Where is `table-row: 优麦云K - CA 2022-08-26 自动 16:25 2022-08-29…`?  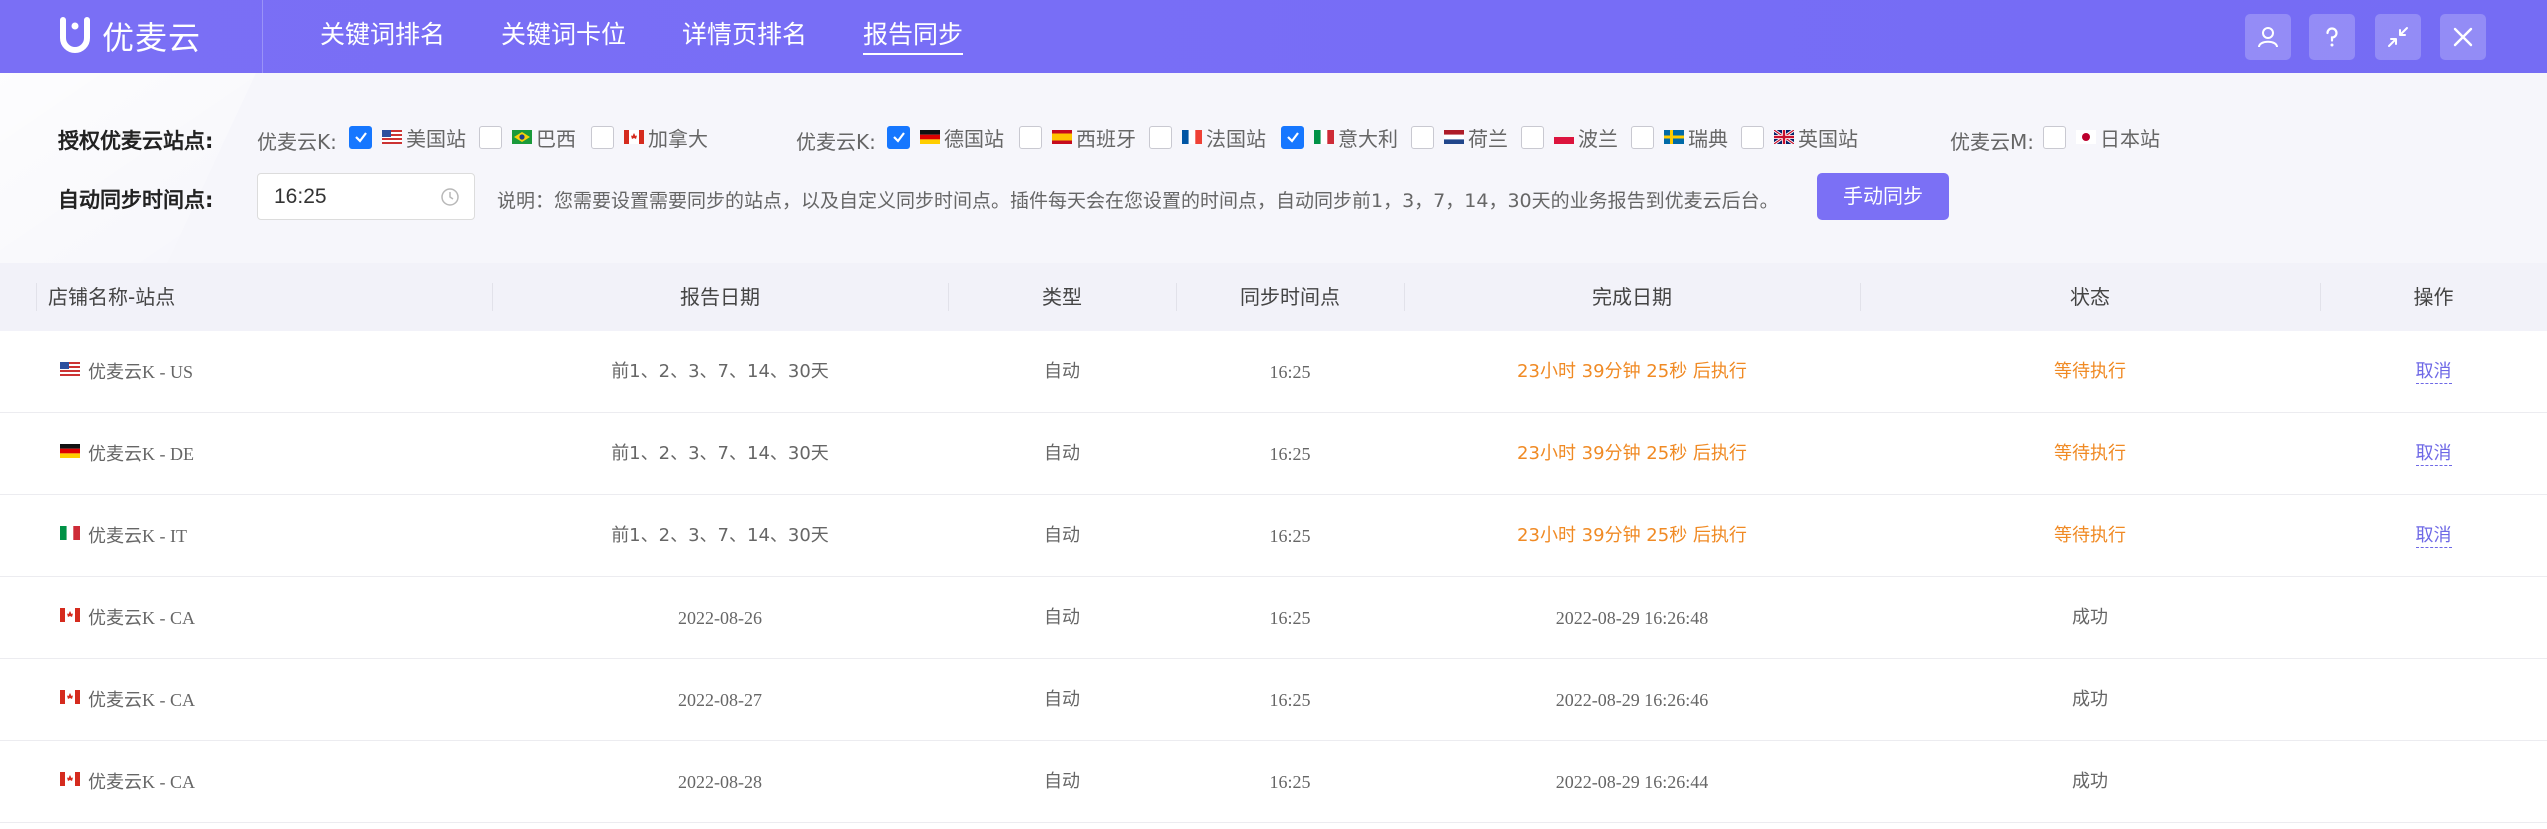 table-row: 优麦云K - CA 2022-08-26 自动 16:25 2022-08-29… is located at coordinates (1273, 618).